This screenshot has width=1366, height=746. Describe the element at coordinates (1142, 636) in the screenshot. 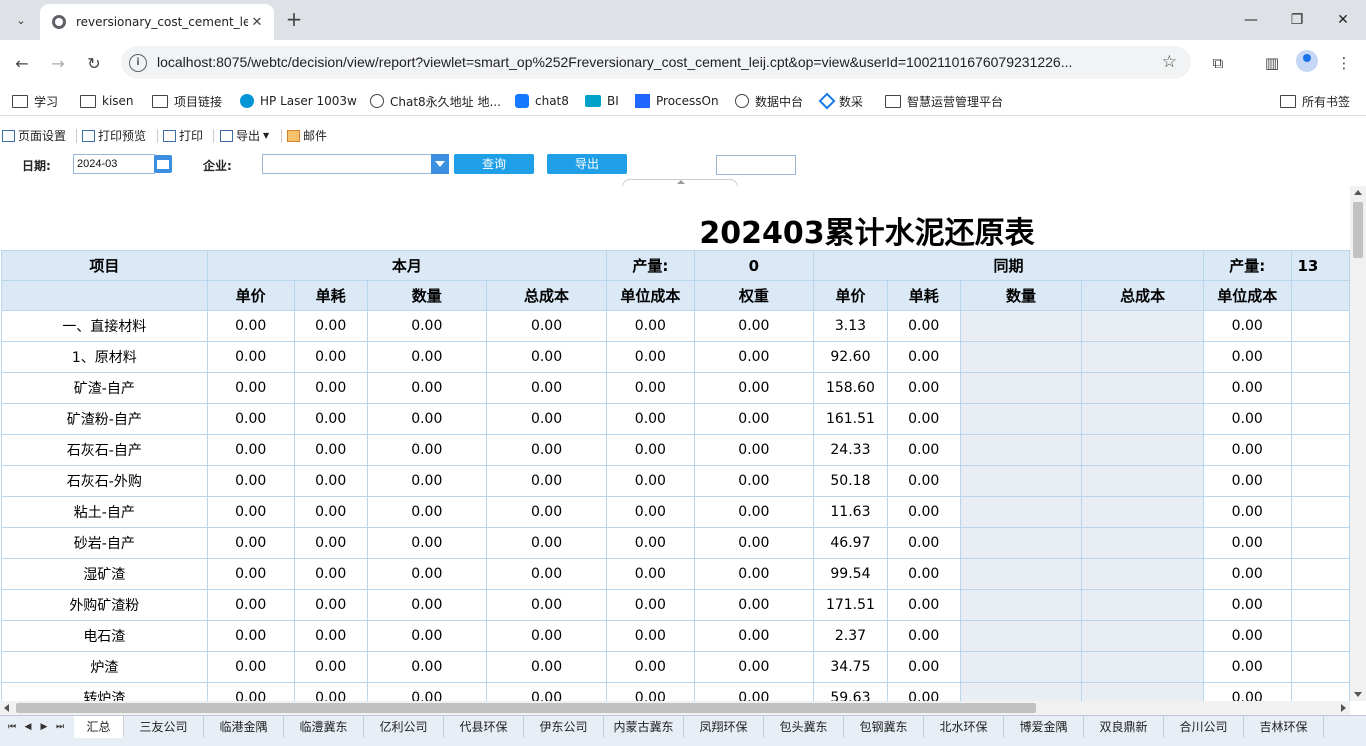

I see `table-cell: 0` at that location.